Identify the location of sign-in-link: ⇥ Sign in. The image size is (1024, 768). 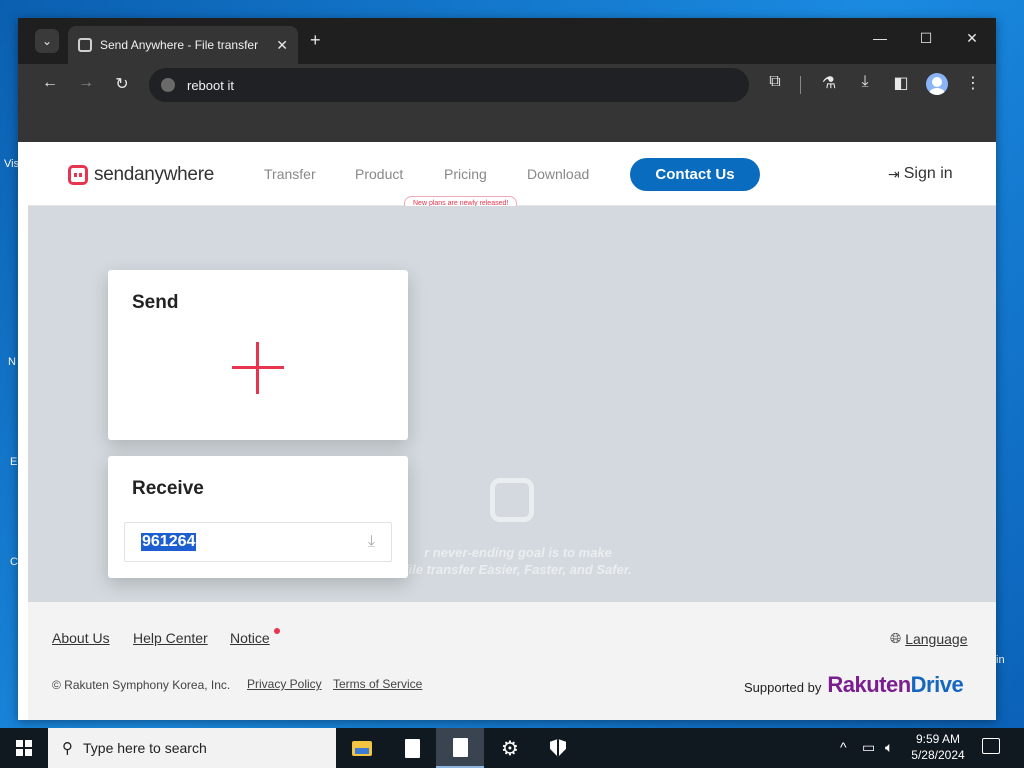
(920, 174).